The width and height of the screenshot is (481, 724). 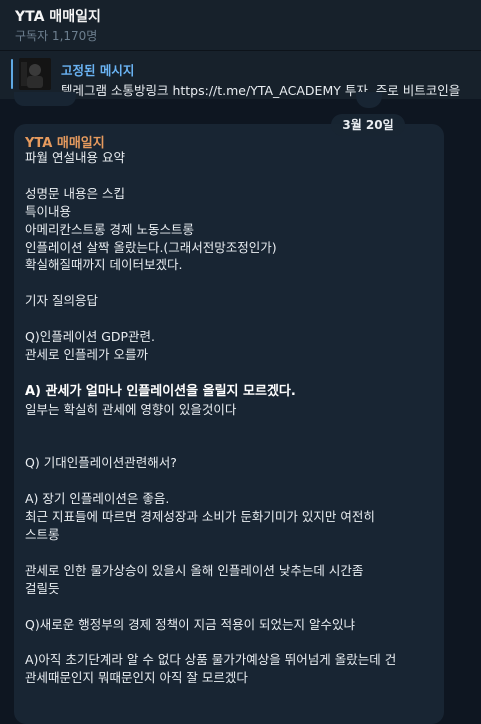 What do you see at coordinates (368, 125) in the screenshot?
I see `date-separator: 3월 20일` at bounding box center [368, 125].